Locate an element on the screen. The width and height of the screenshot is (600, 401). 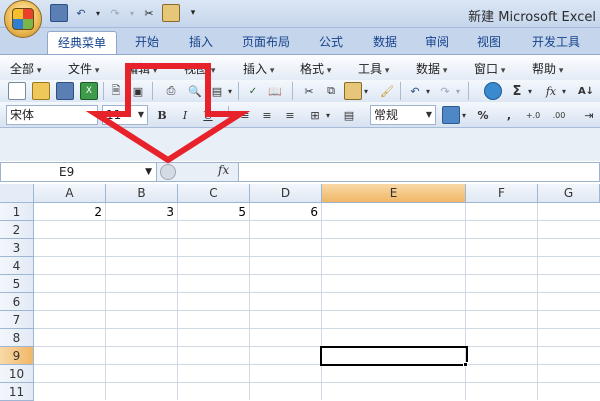
menu-window: 窗口 is located at coordinates (489, 68).